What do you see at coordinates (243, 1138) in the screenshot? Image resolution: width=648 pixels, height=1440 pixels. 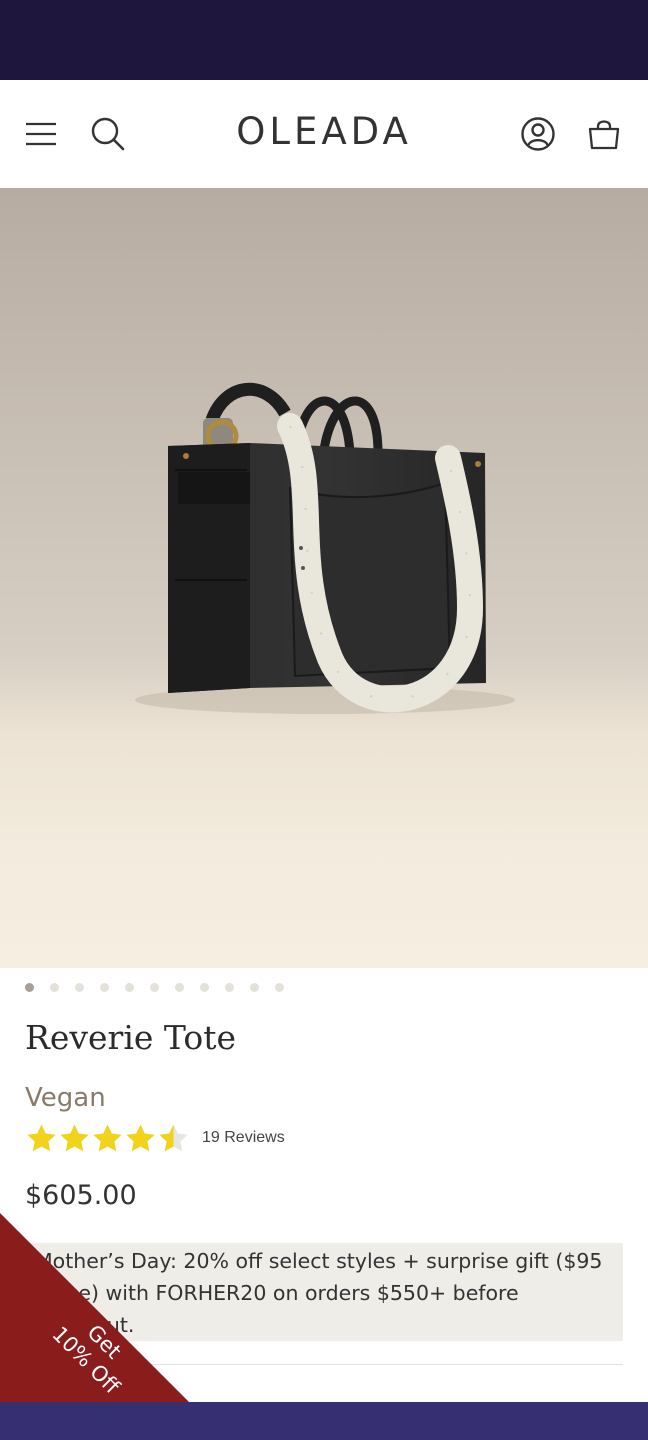 I see `reviews-count: 19 Reviews` at bounding box center [243, 1138].